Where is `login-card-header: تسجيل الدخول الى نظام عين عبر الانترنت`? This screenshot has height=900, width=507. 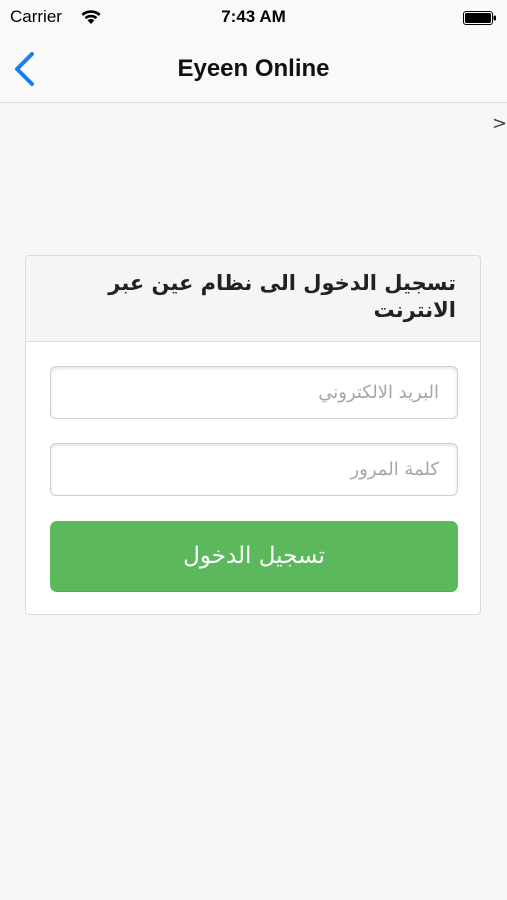
login-card-header: تسجيل الدخول الى نظام عين عبر الانترنت is located at coordinates (253, 299).